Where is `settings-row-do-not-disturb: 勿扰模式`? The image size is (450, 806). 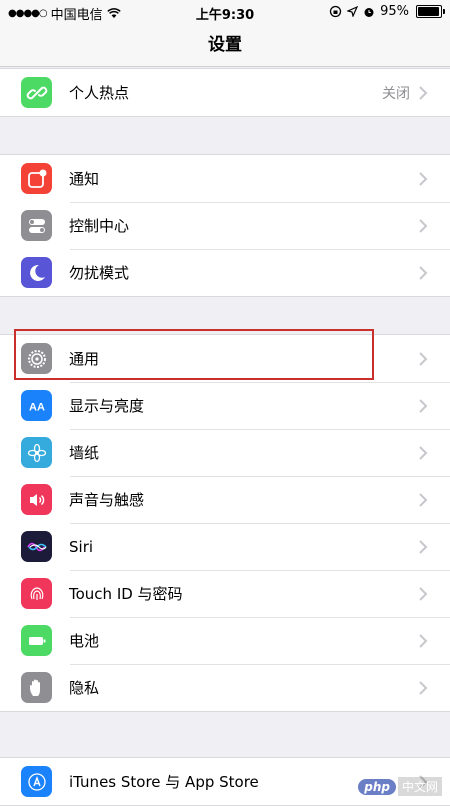
settings-row-do-not-disturb: 勿扰模式 is located at coordinates (225, 272).